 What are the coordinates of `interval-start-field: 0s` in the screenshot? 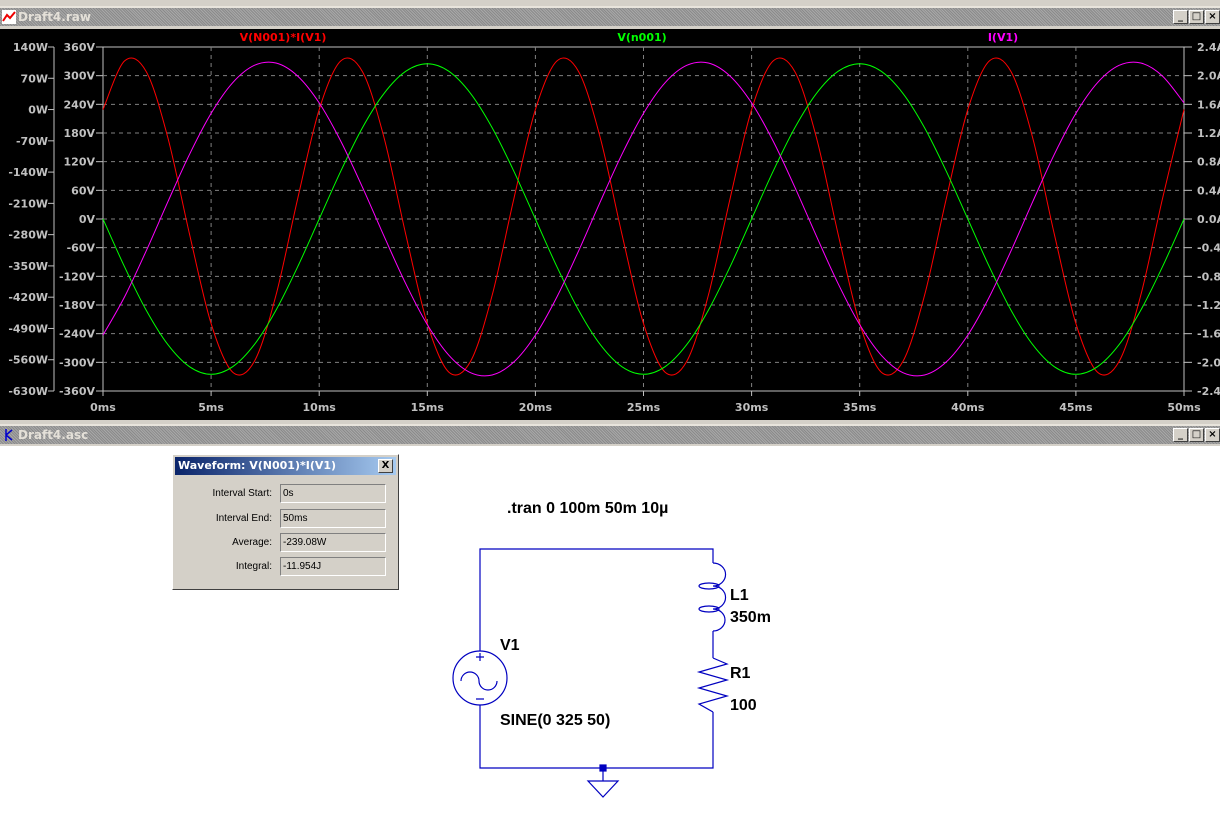 It's located at (333, 493).